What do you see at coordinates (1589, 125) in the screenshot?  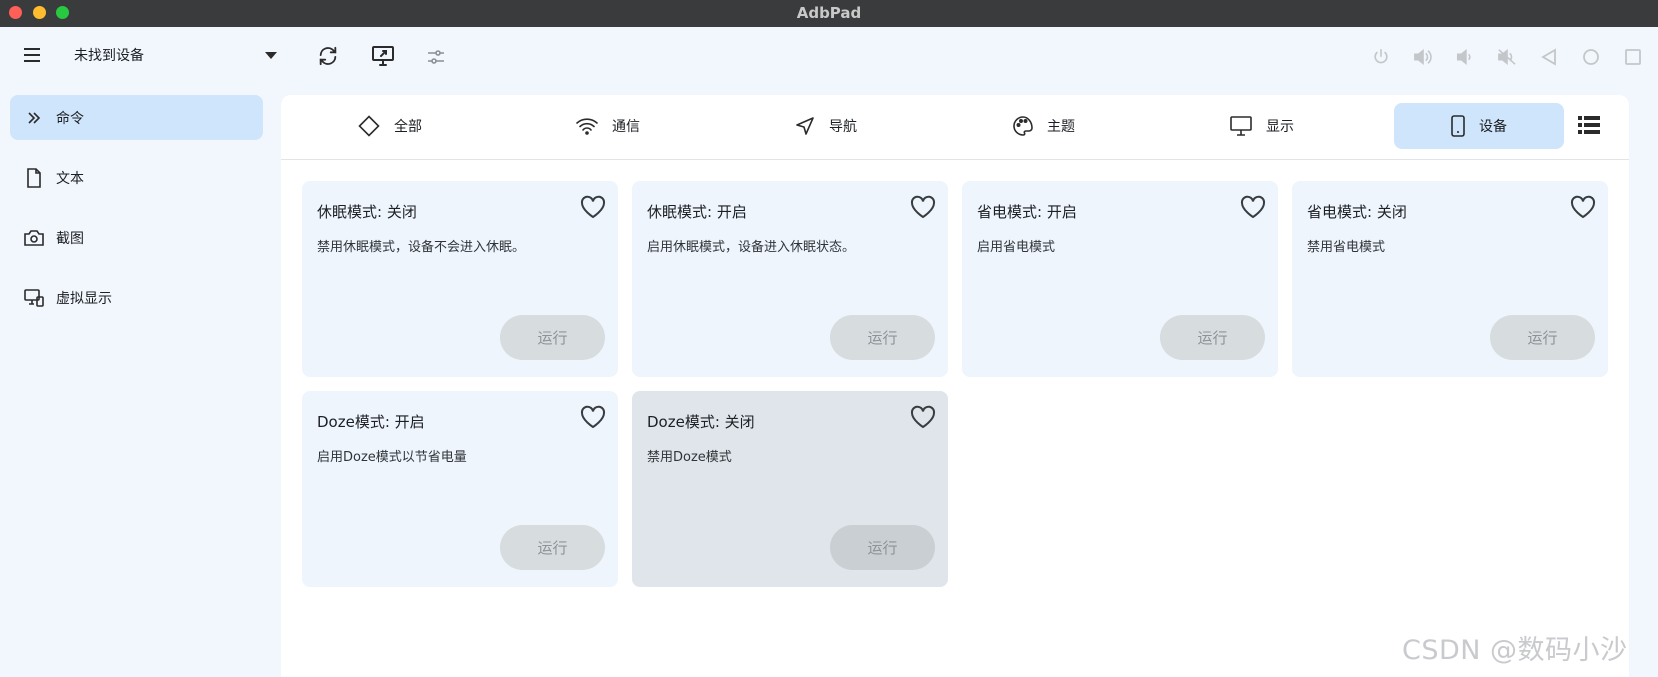 I see `list-view-icon` at bounding box center [1589, 125].